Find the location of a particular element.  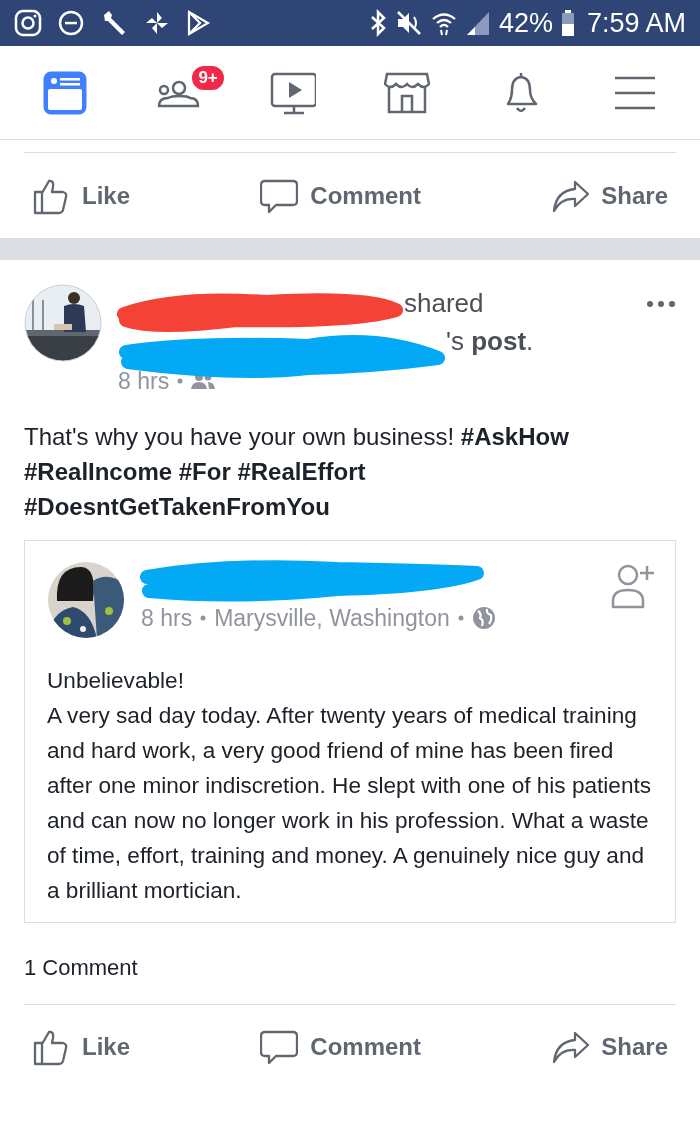

wifi-icon is located at coordinates (443, 23).